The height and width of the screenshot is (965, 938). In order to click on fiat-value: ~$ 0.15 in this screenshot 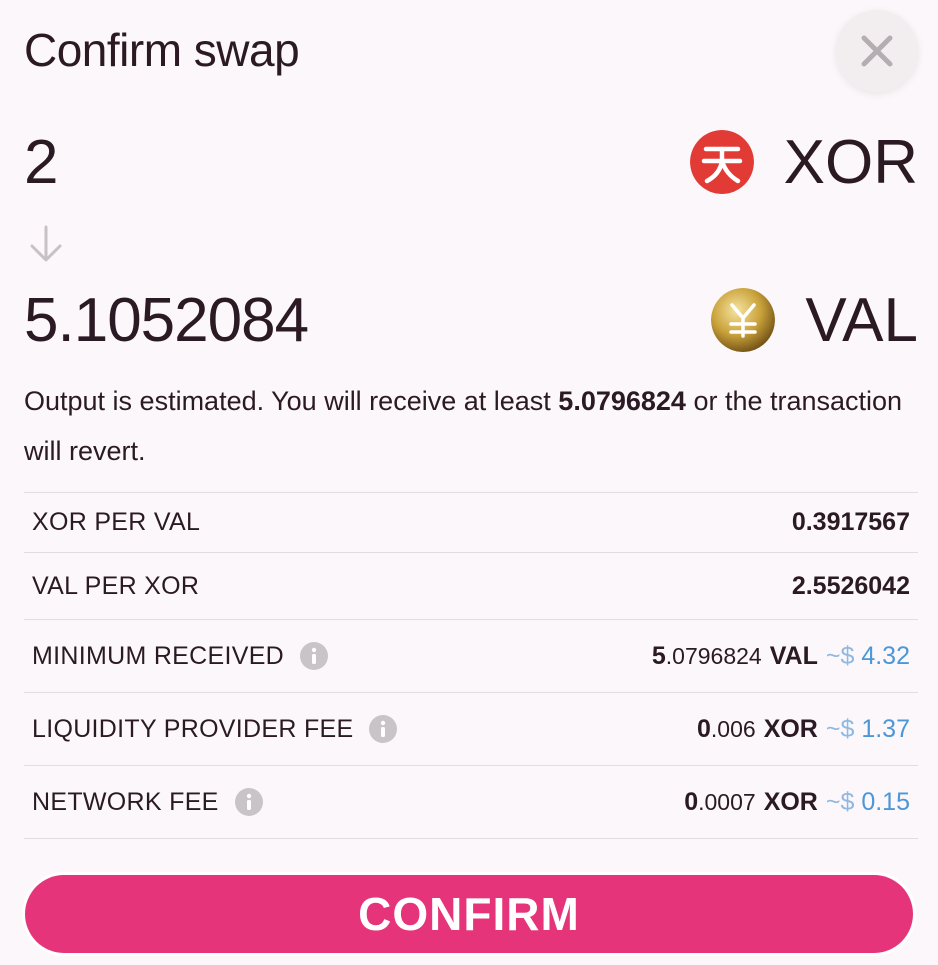, I will do `click(868, 802)`.